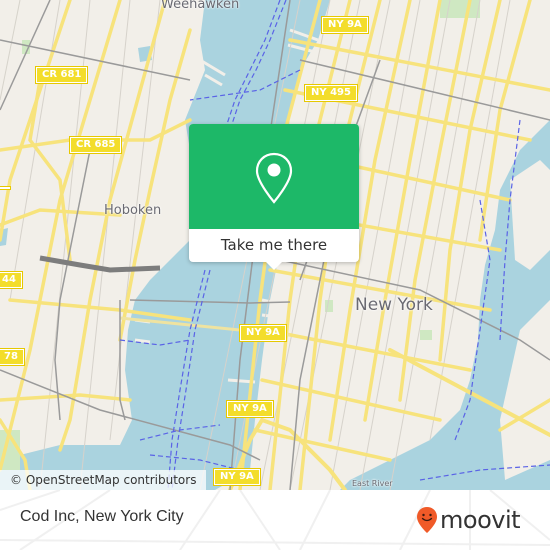 This screenshot has width=550, height=550. I want to click on route-shield-ny9a-lower: NY 9A, so click(250, 409).